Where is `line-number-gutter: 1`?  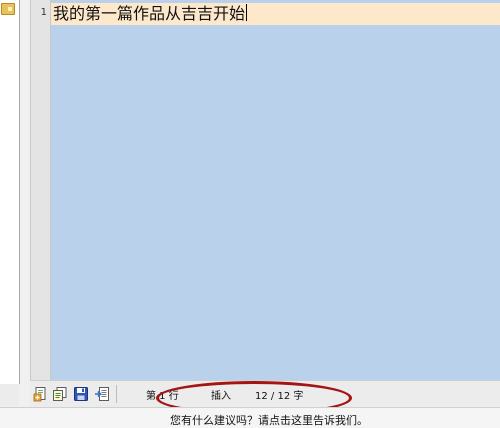 line-number-gutter: 1 is located at coordinates (41, 190).